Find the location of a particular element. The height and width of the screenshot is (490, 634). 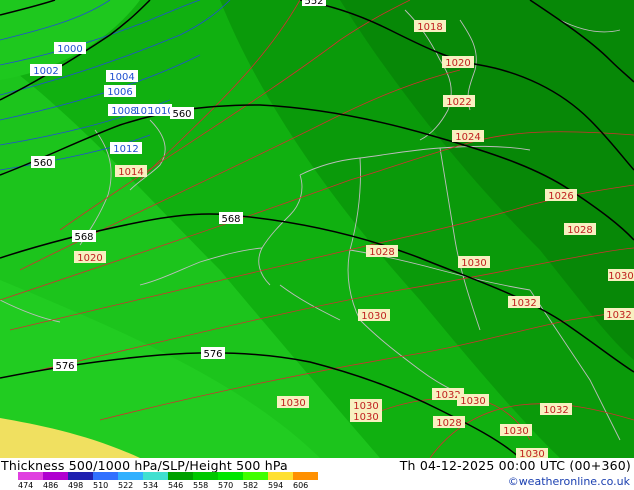

svg-text: 1014 is located at coordinates (130, 172).